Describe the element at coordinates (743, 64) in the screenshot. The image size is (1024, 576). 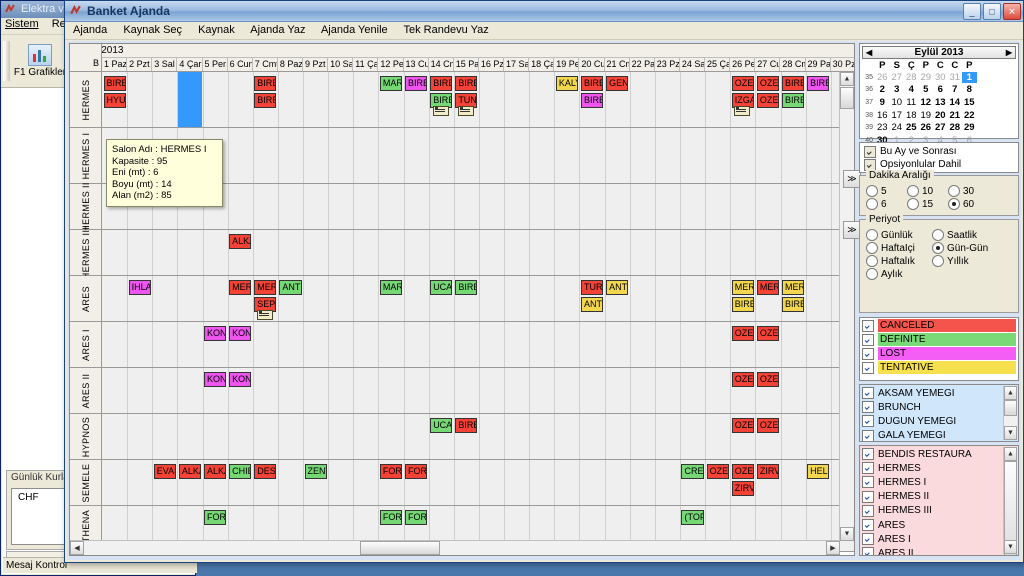
I see `grid-column-header: 26 Per` at that location.